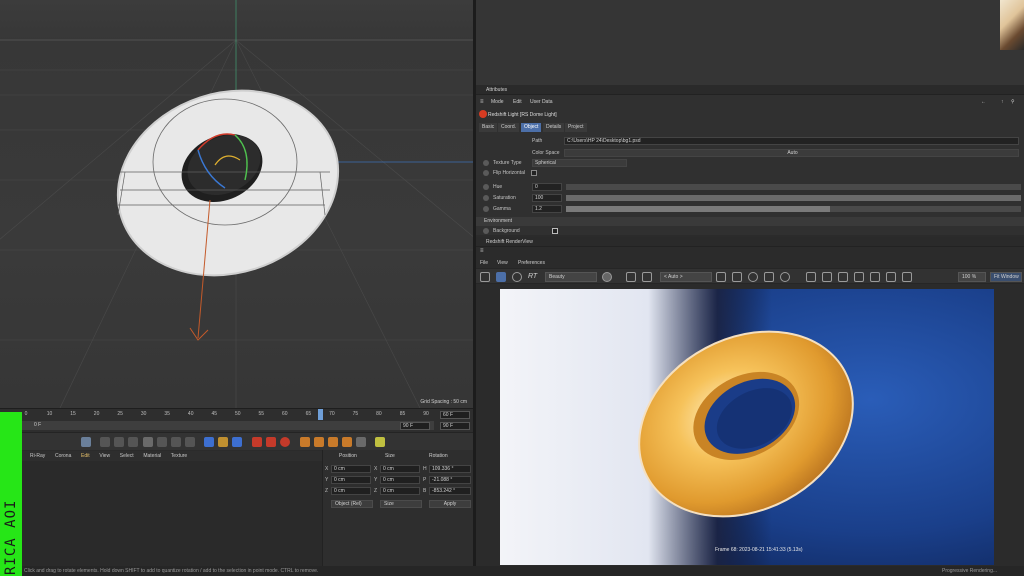  What do you see at coordinates (400, 469) in the screenshot?
I see `size-x-field: 0 cm` at bounding box center [400, 469].